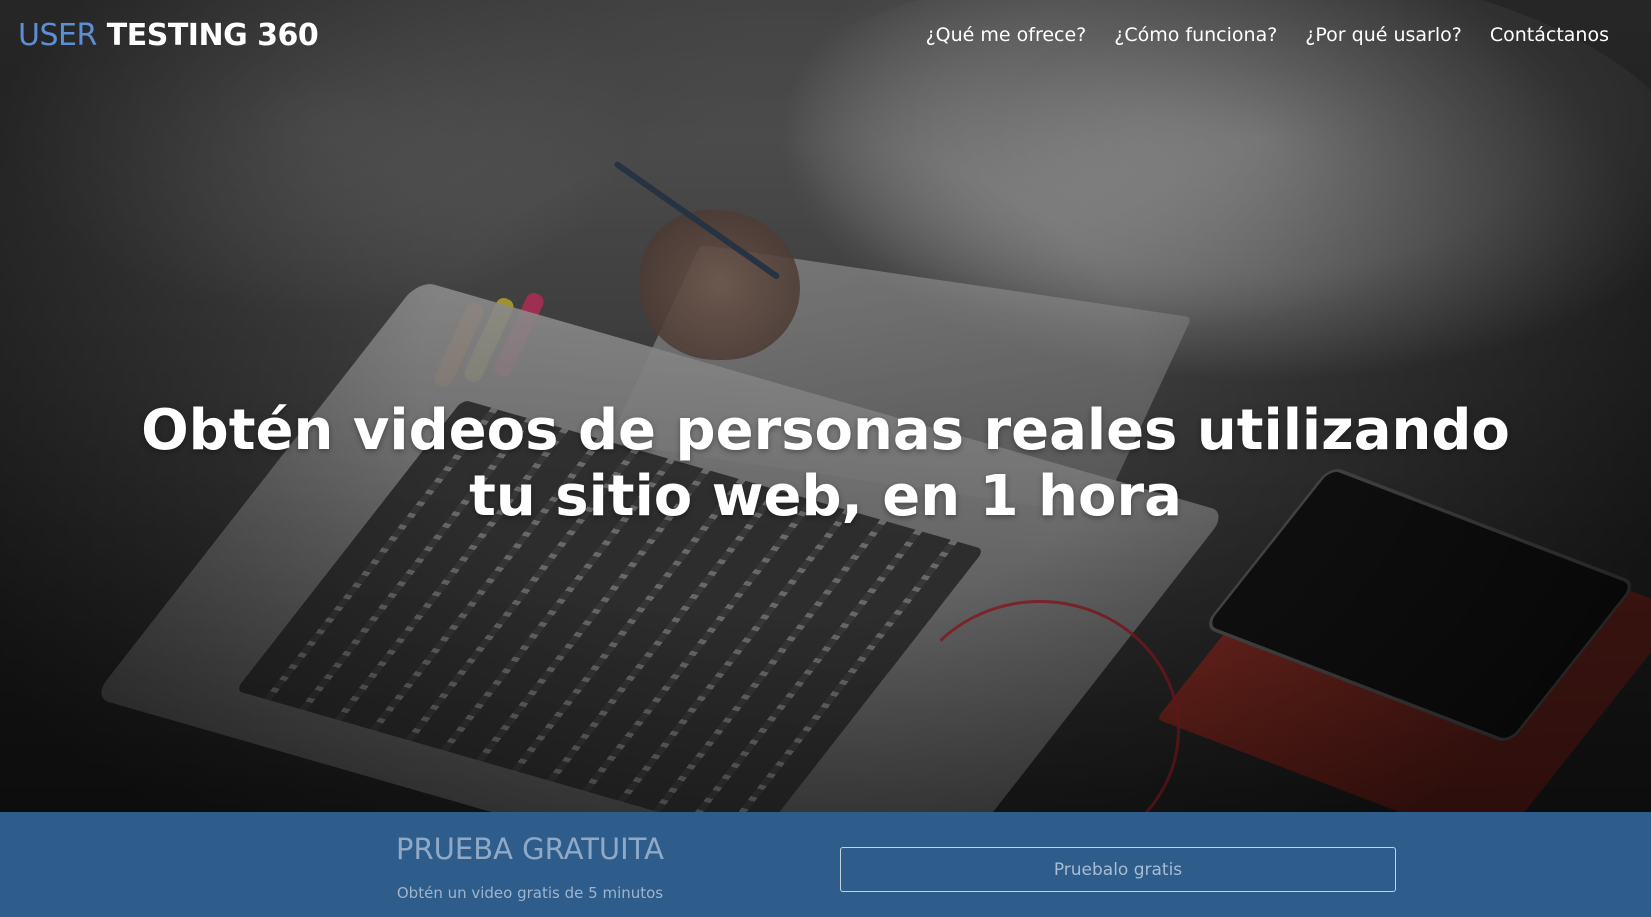  I want to click on free-trial-title: PRUEBA GRATUITA, so click(530, 849).